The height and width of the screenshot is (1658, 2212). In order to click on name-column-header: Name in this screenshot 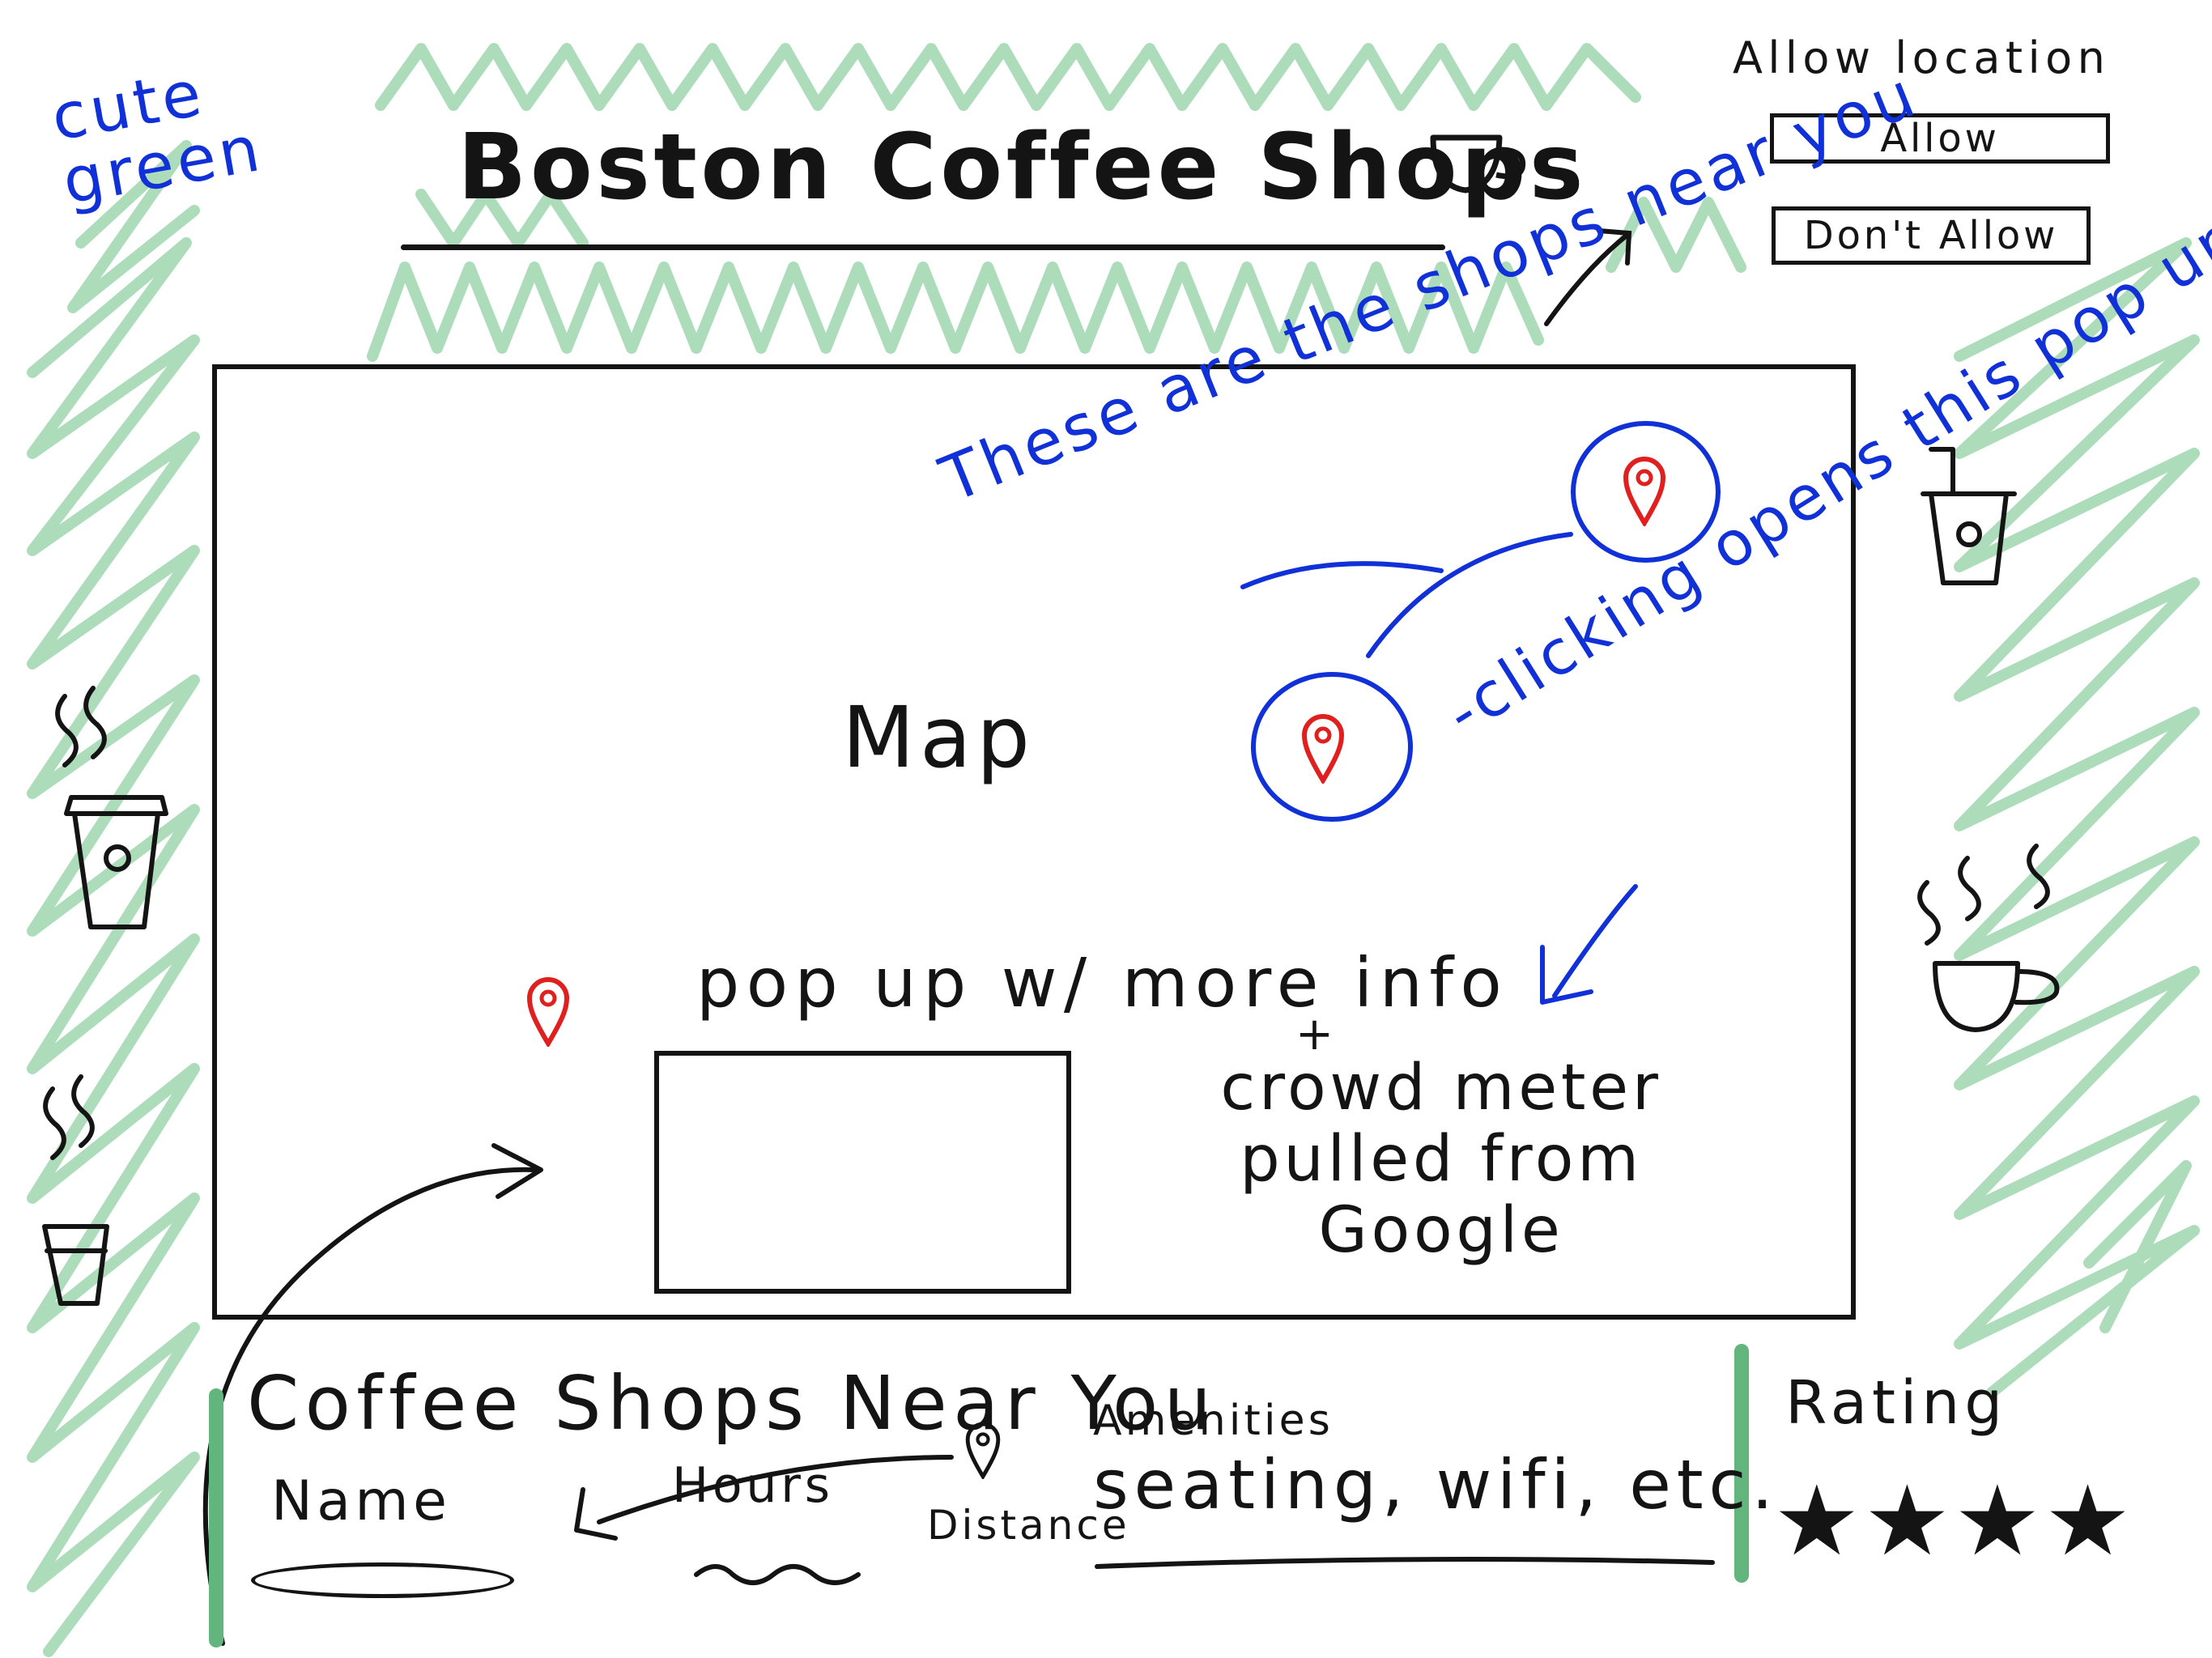, I will do `click(362, 1501)`.